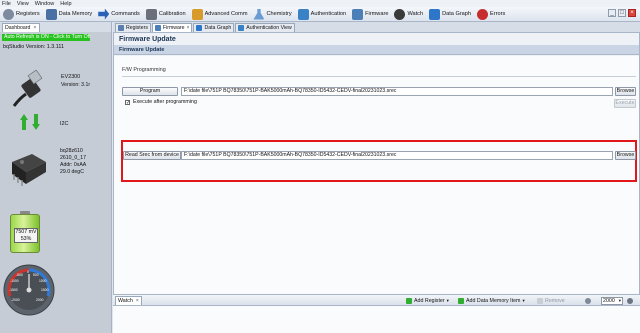  I want to click on close-button: ×, so click(632, 13).